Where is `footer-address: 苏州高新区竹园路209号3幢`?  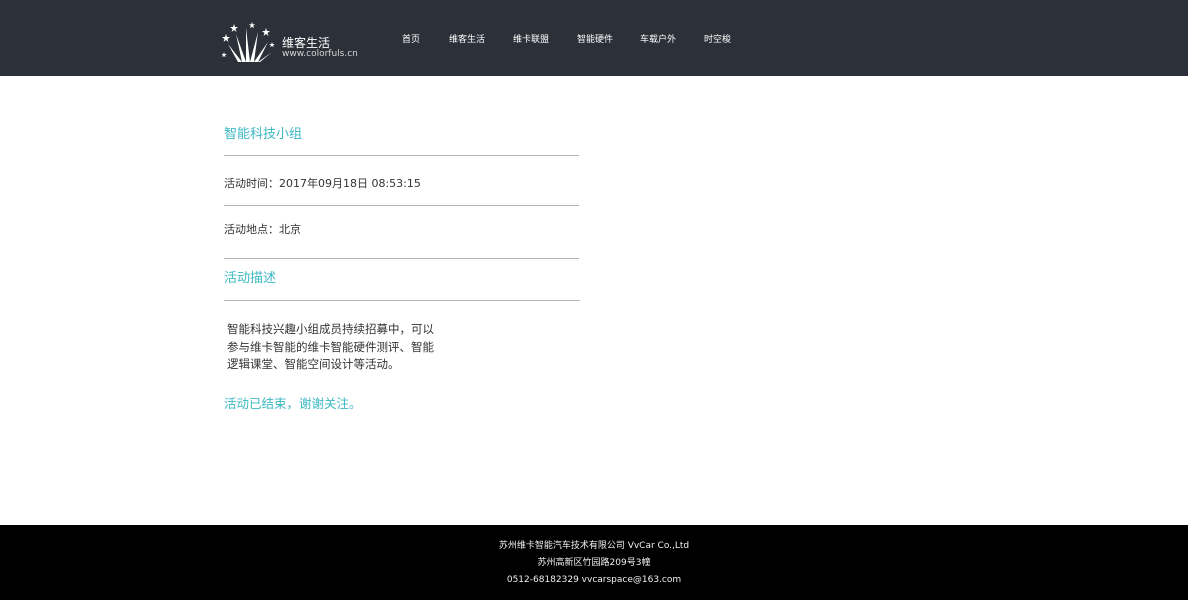
footer-address: 苏州高新区竹园路209号3幢 is located at coordinates (594, 563).